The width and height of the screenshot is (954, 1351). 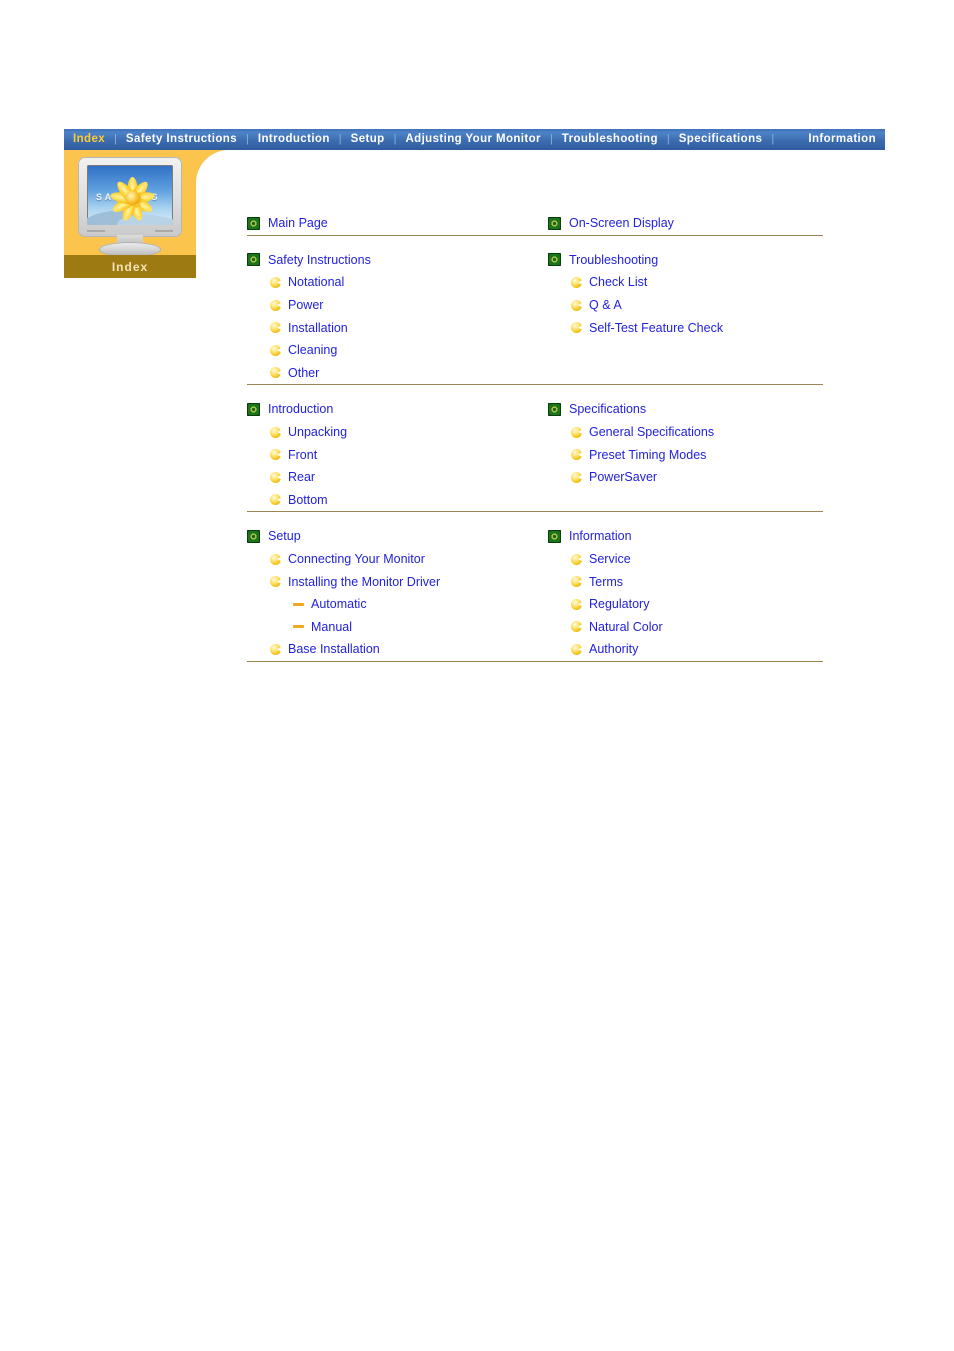 I want to click on index-link-row: Preset Timing Modes, so click(x=685, y=454).